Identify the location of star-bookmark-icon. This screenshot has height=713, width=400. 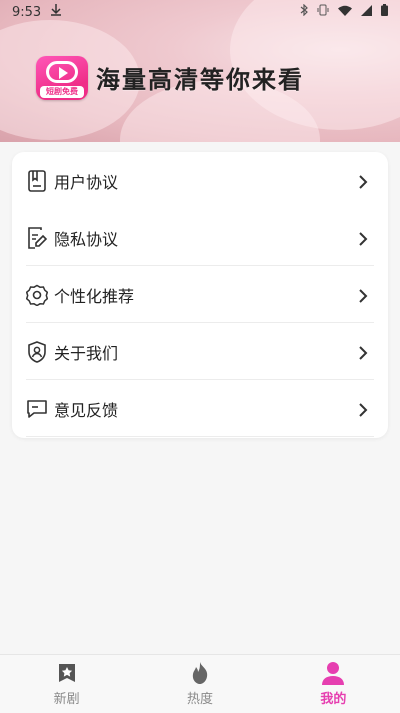
(67, 673).